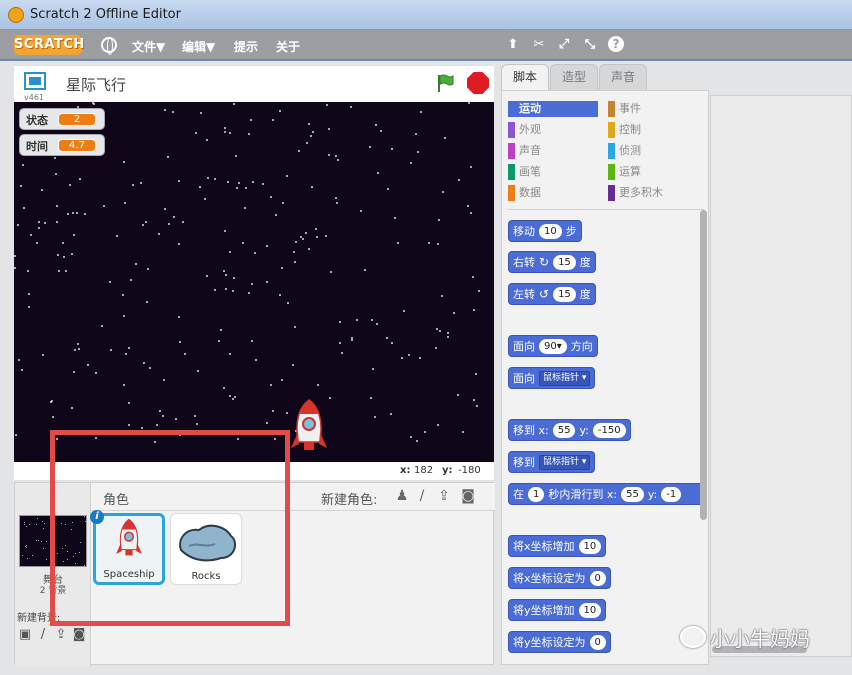 Image resolution: width=852 pixels, height=675 pixels. Describe the element at coordinates (616, 44) in the screenshot. I see `help-icon: ?` at that location.